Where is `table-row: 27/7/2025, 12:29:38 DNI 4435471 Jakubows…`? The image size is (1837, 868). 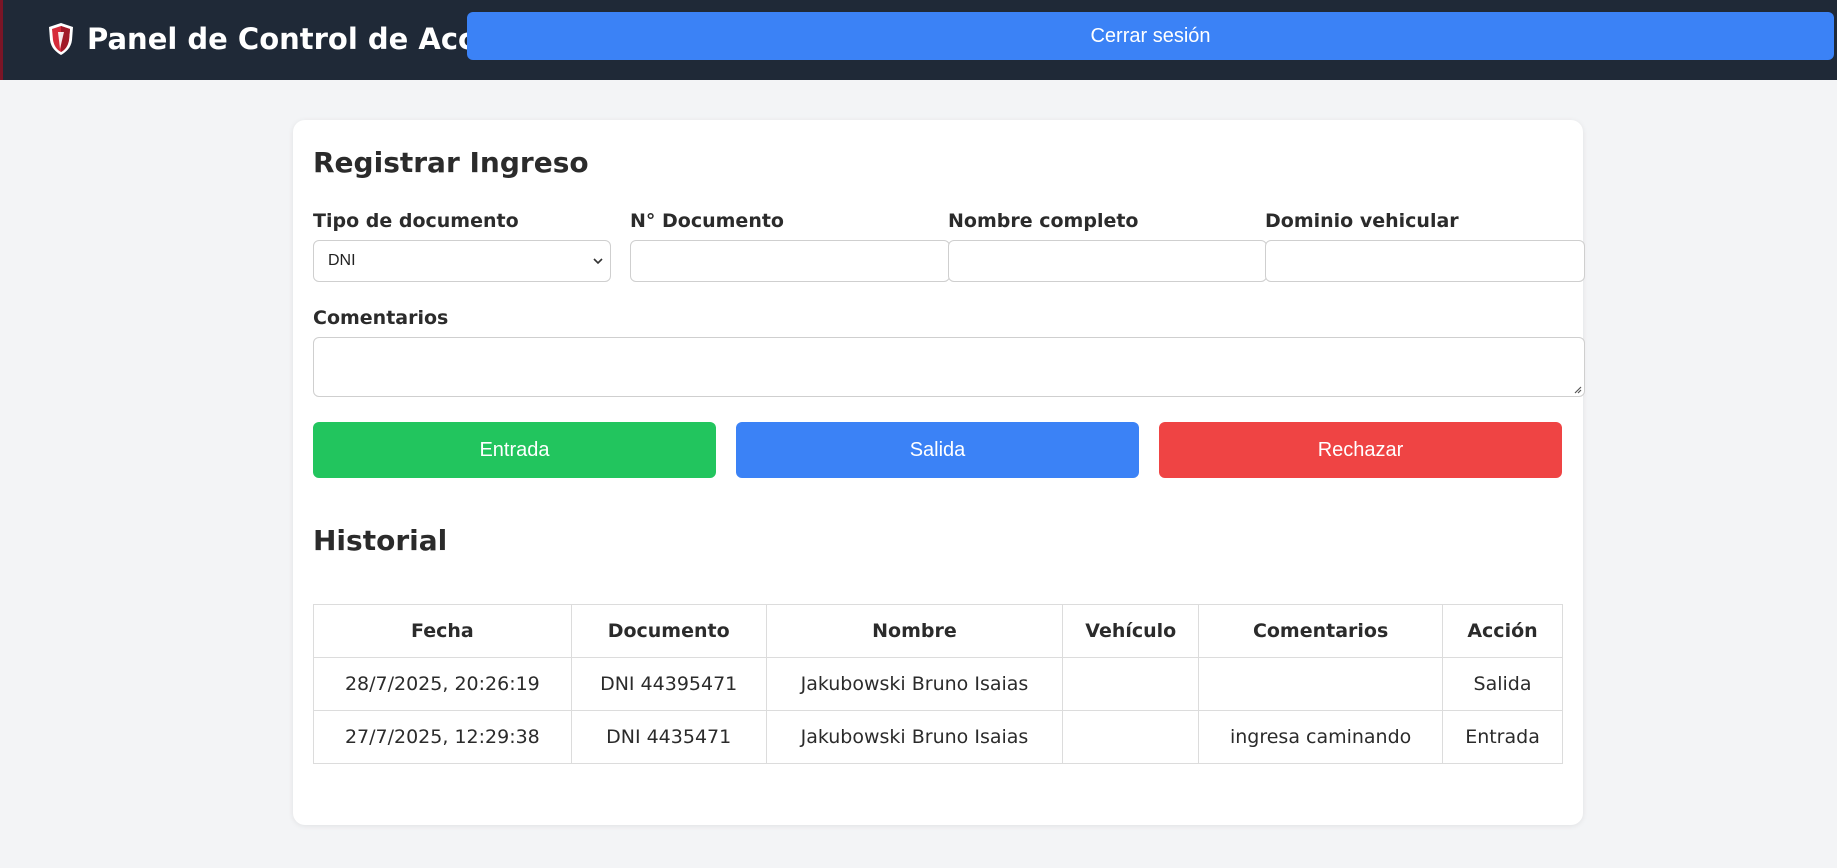 table-row: 27/7/2025, 12:29:38 DNI 4435471 Jakubows… is located at coordinates (938, 737).